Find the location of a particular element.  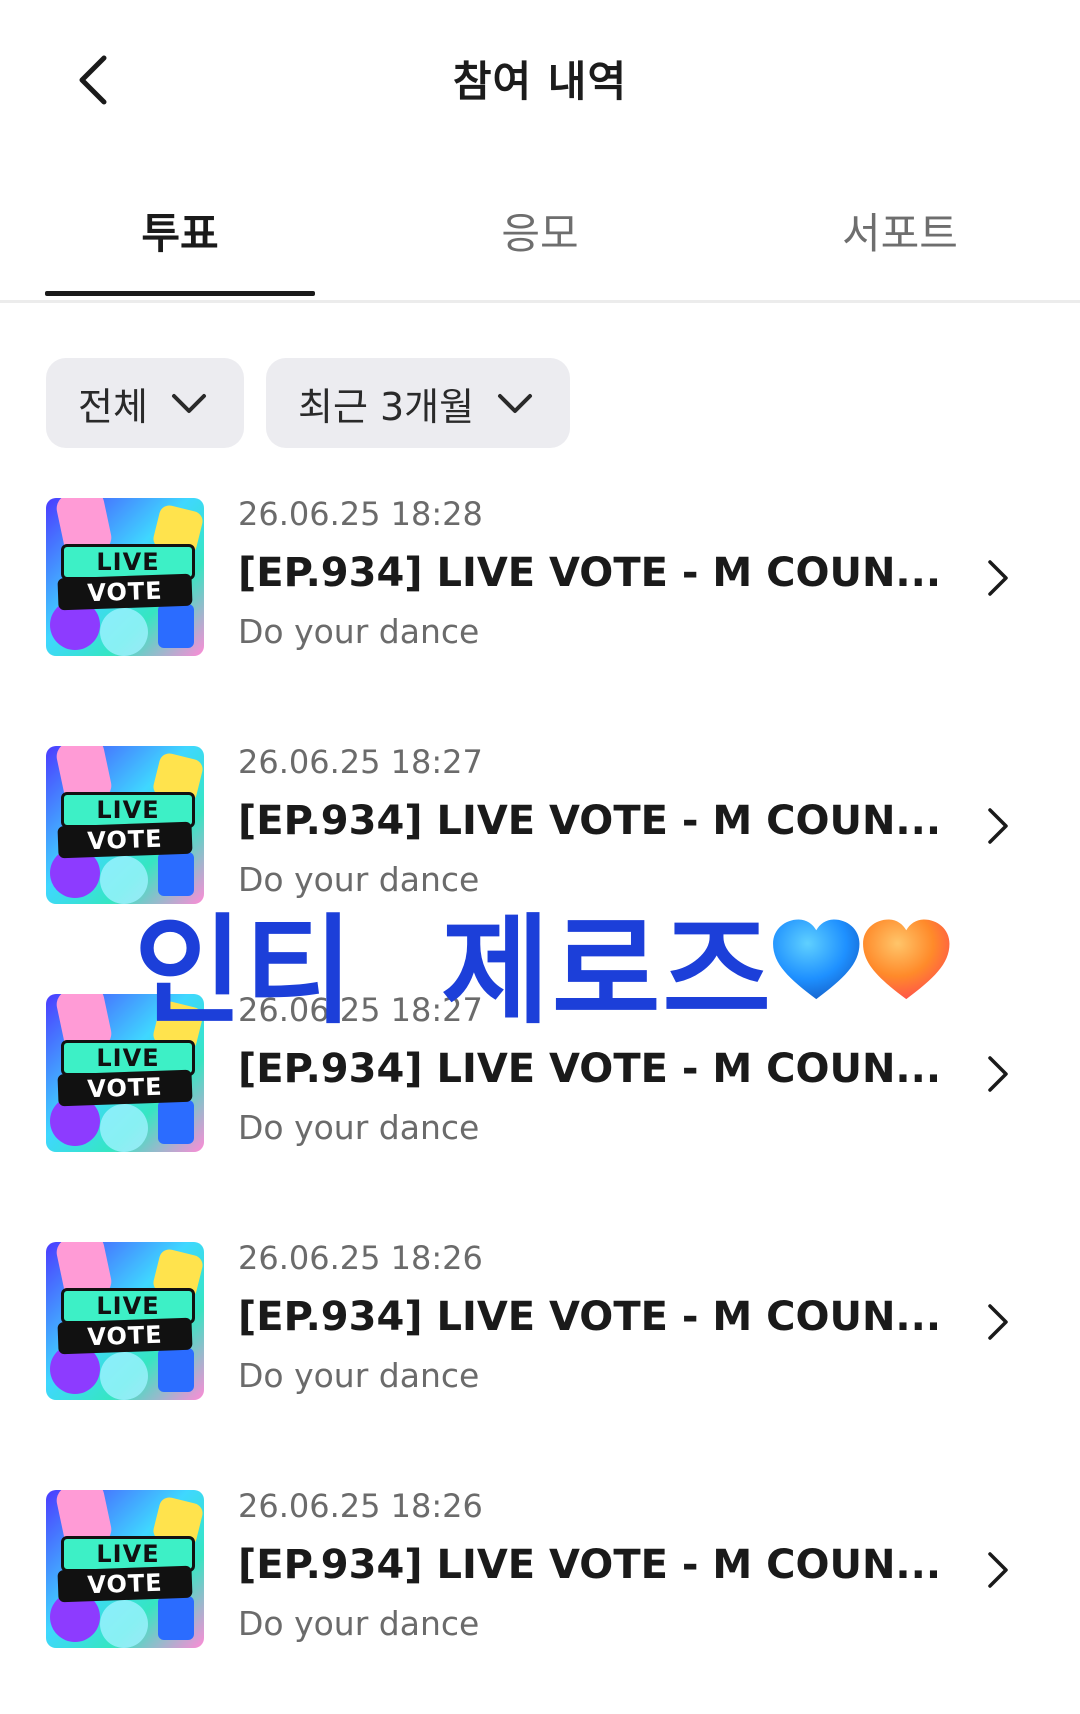

overlay-caption: 인티 제로즈 is located at coordinates (544, 962).